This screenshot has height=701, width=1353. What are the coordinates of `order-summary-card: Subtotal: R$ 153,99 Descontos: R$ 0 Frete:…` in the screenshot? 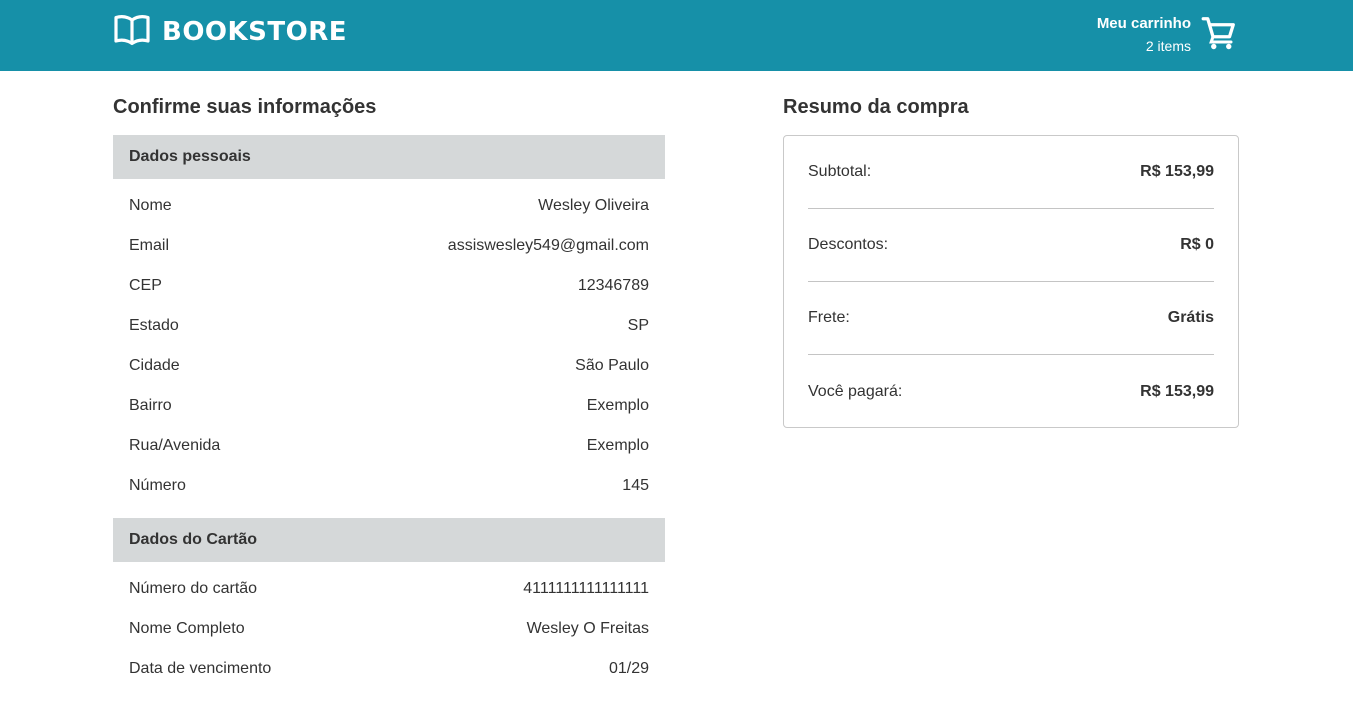 It's located at (1011, 281).